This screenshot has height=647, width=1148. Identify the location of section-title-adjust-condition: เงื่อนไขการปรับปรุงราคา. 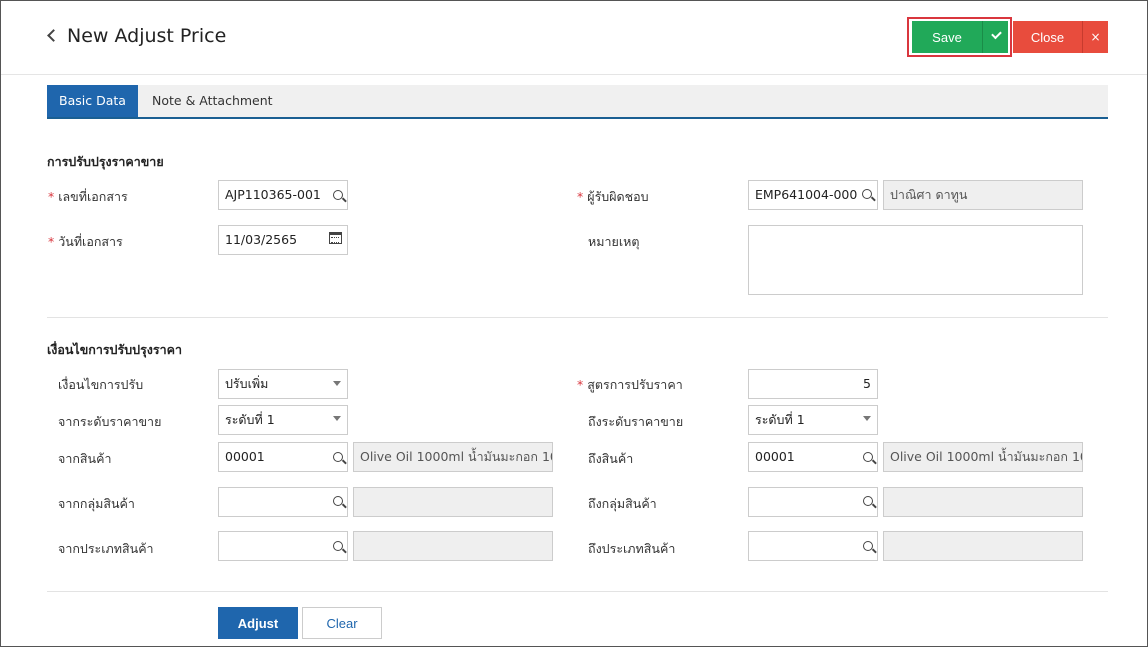
(115, 349).